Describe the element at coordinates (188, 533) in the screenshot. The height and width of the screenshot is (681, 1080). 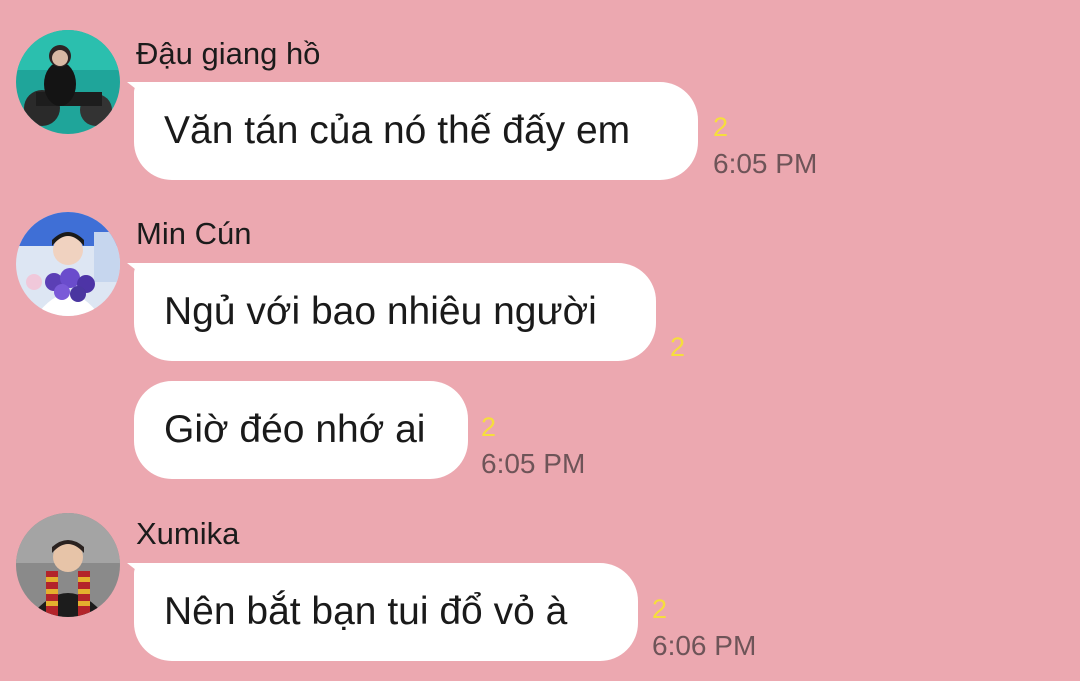
I see `sender-name: Xumika` at that location.